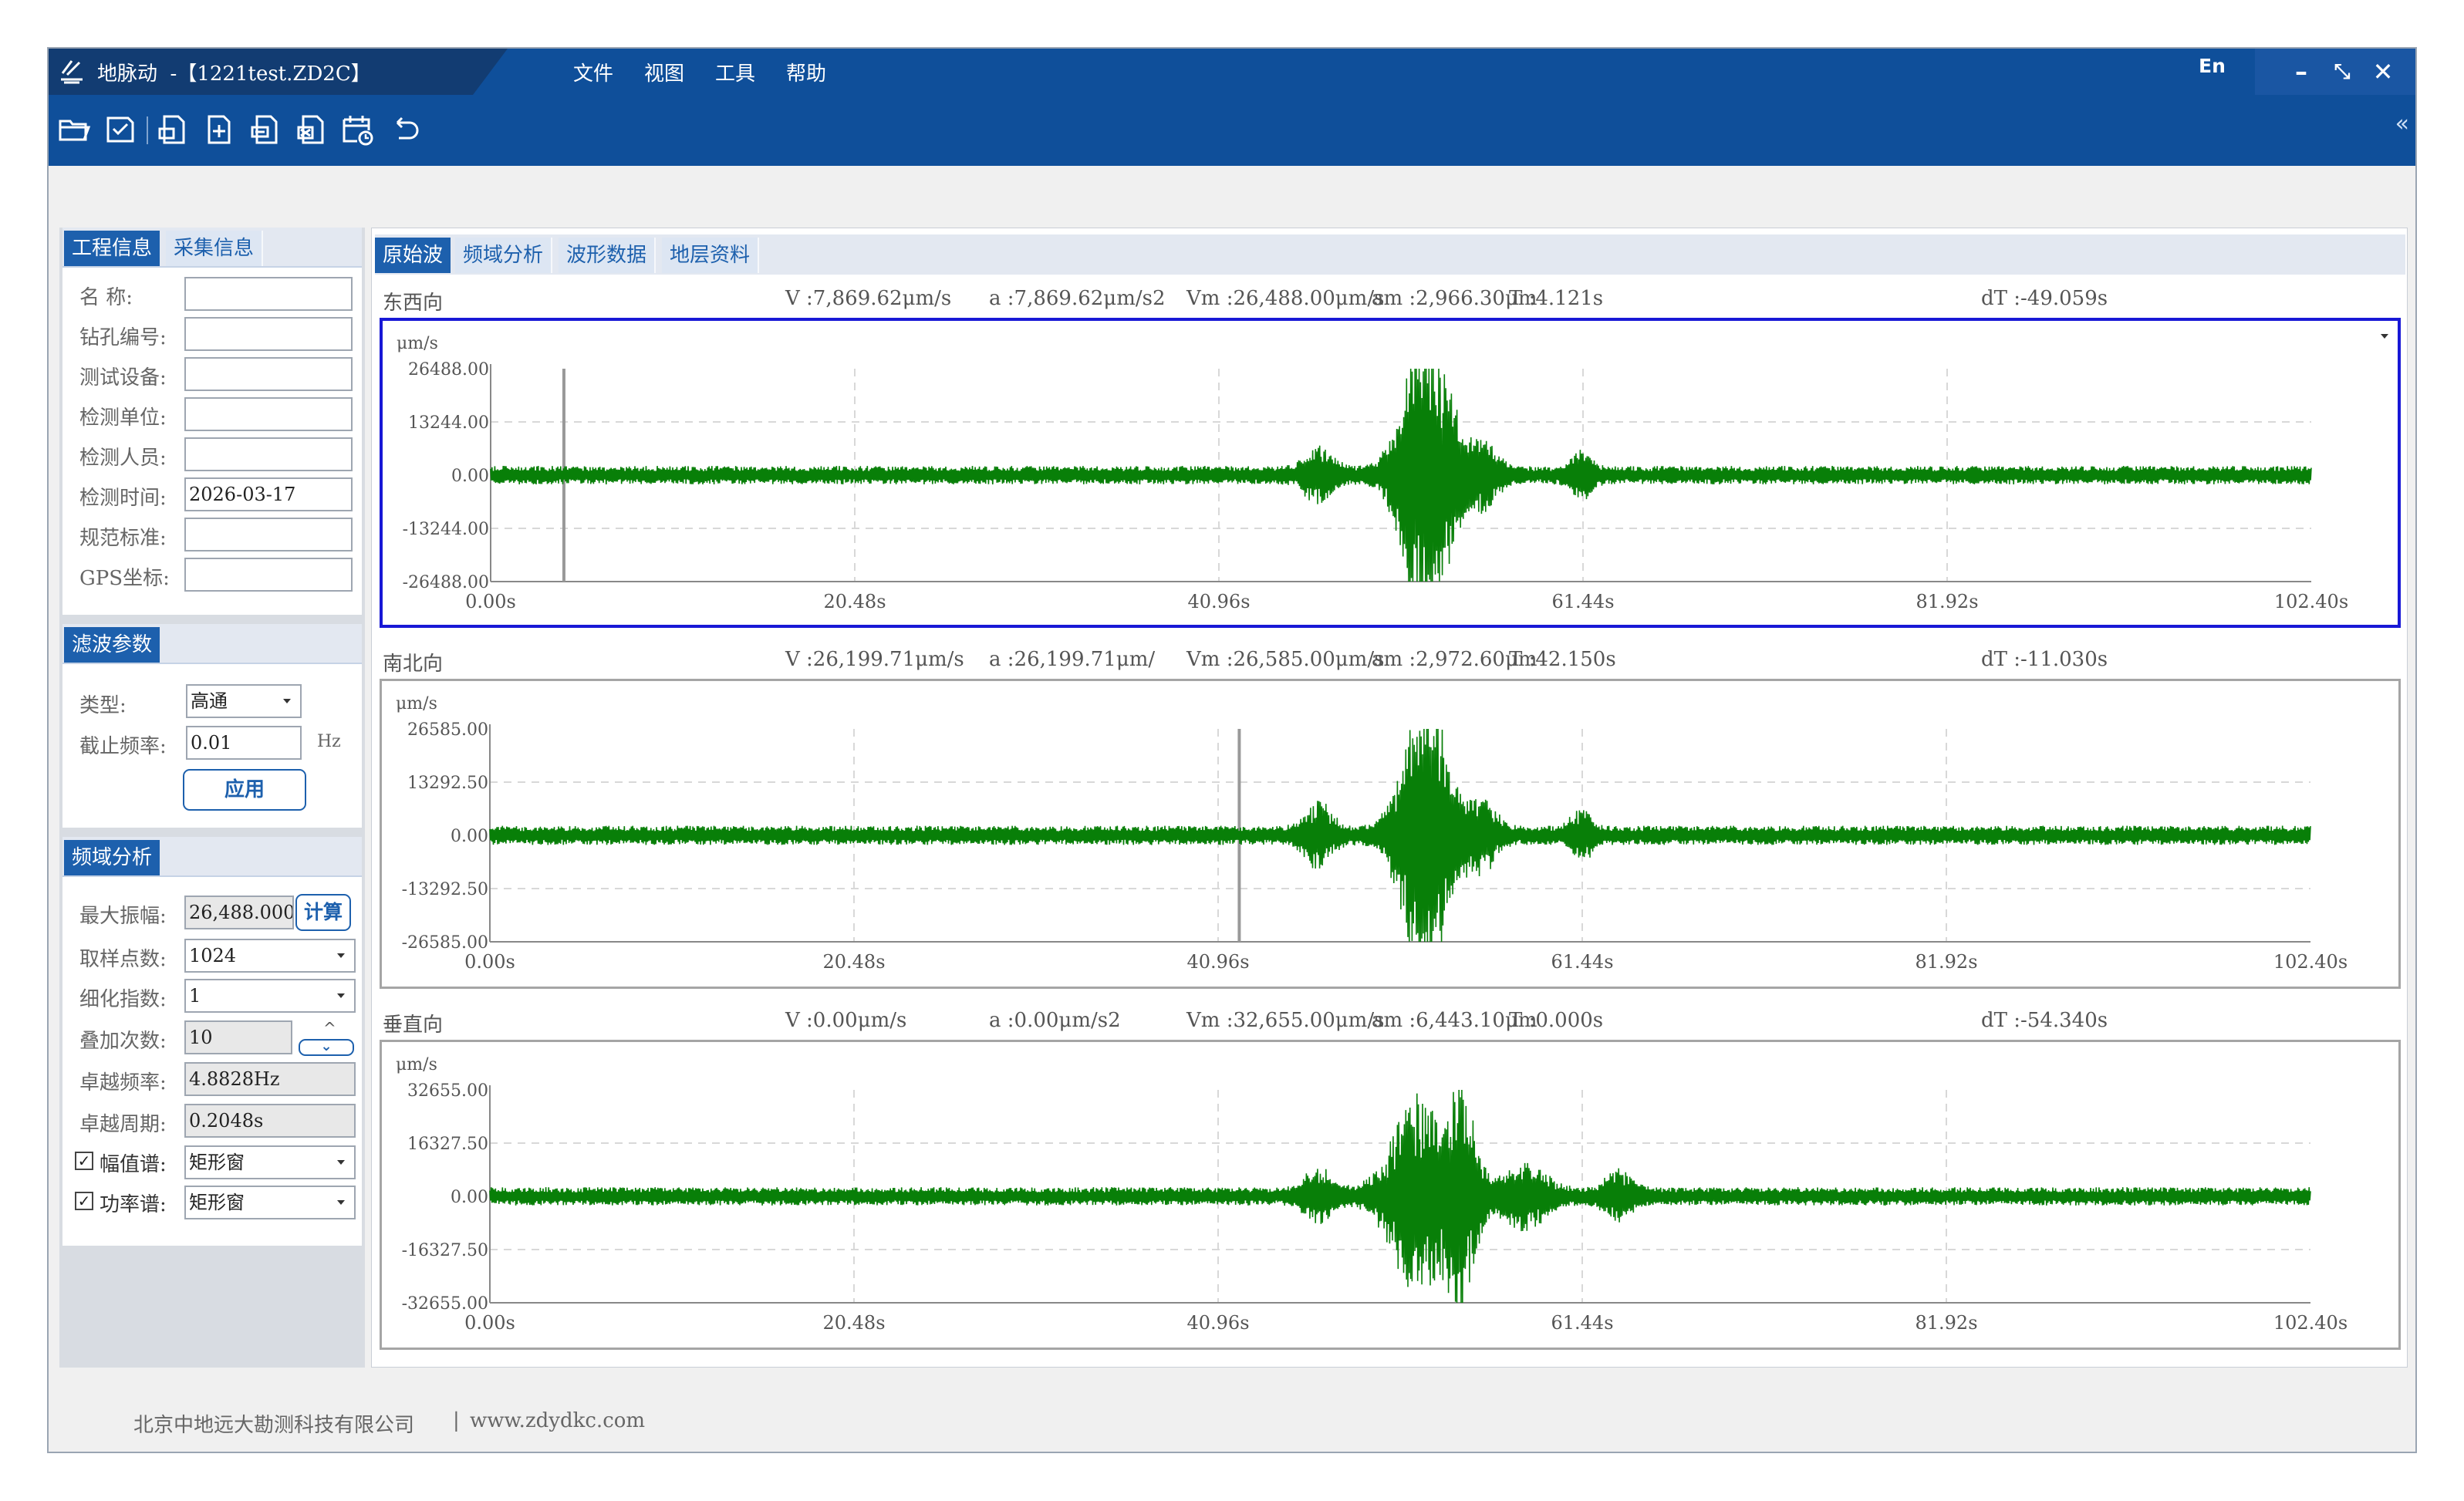 The width and height of the screenshot is (2464, 1501). I want to click on y-tick-label: -26488.00, so click(446, 582).